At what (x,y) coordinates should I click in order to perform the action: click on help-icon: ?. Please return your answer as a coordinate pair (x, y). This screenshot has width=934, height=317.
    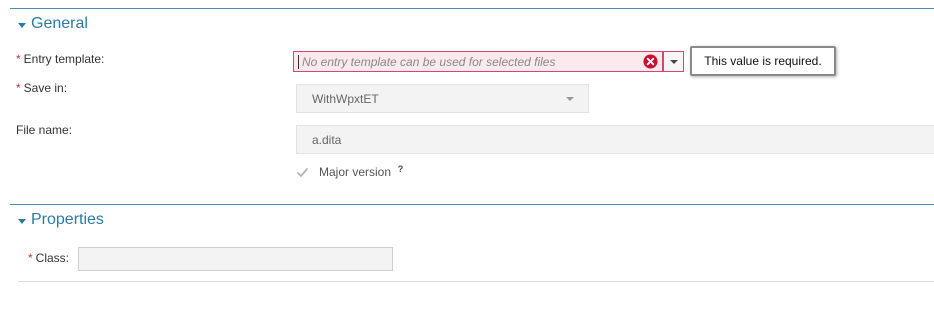
    Looking at the image, I should click on (401, 169).